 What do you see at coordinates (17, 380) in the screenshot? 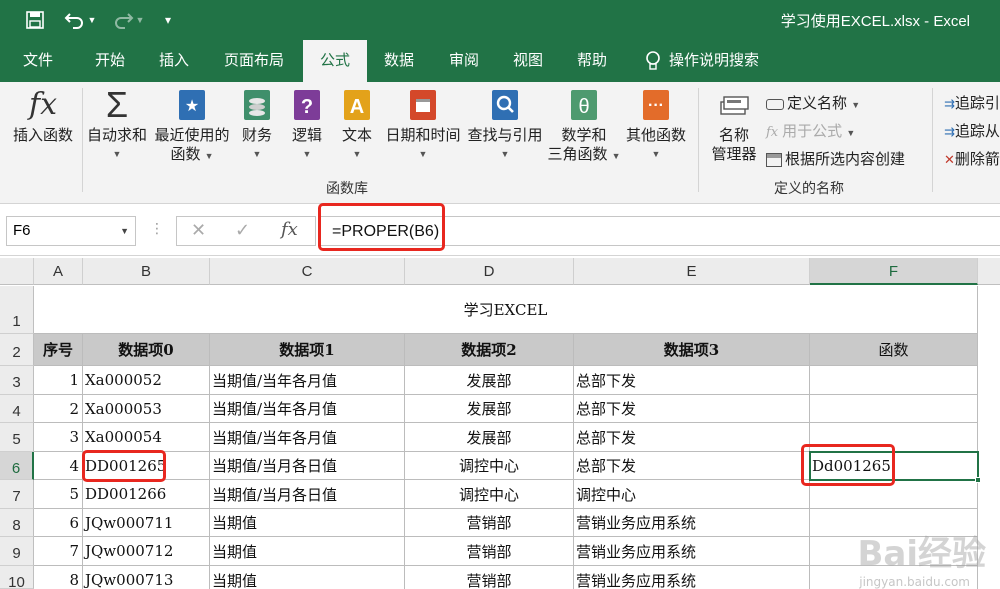
I see `row-header-3: 3` at bounding box center [17, 380].